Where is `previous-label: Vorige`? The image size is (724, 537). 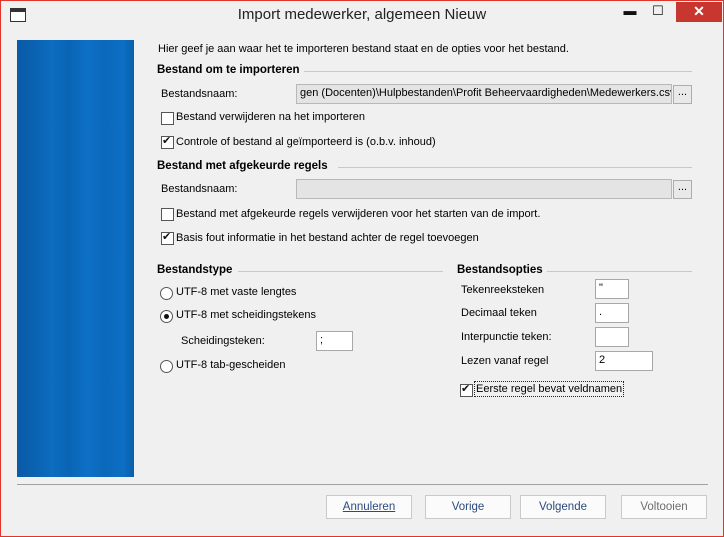 previous-label: Vorige is located at coordinates (468, 507).